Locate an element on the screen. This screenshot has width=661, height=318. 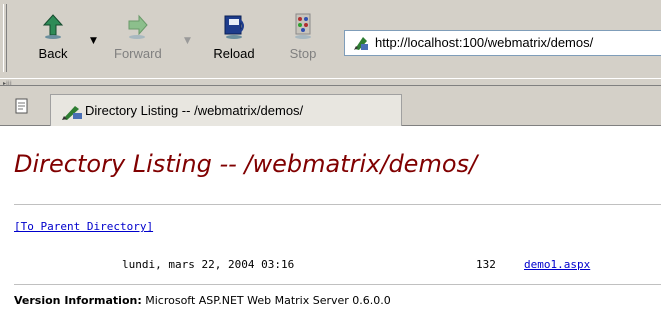
tab-directory-listing: Directory Listing -- /webmatrix/demos/ is located at coordinates (226, 110).